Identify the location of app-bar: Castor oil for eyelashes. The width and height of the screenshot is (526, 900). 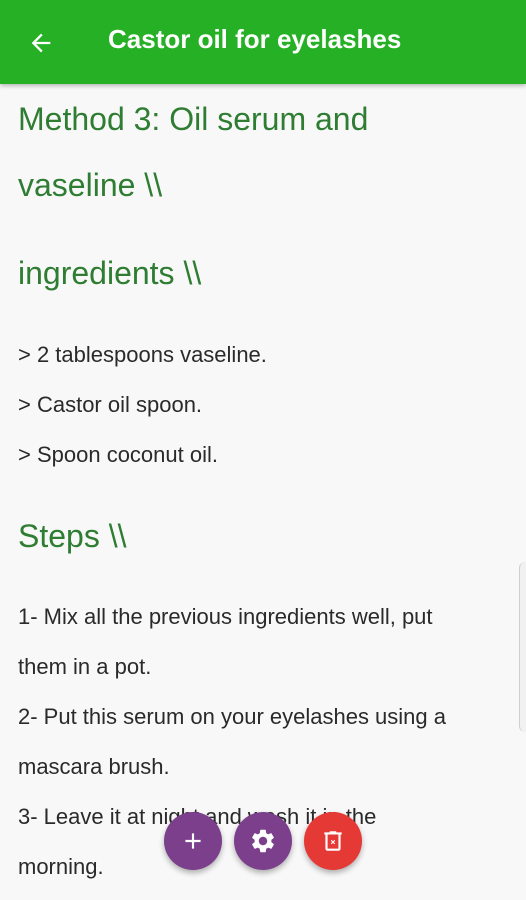
(263, 42).